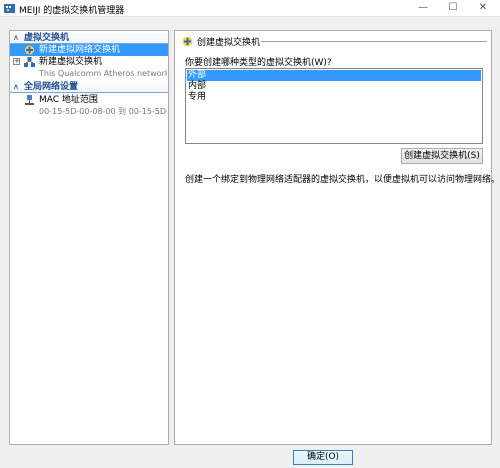 The image size is (500, 468). Describe the element at coordinates (334, 75) in the screenshot. I see `switch-type-option-external: 外部` at that location.